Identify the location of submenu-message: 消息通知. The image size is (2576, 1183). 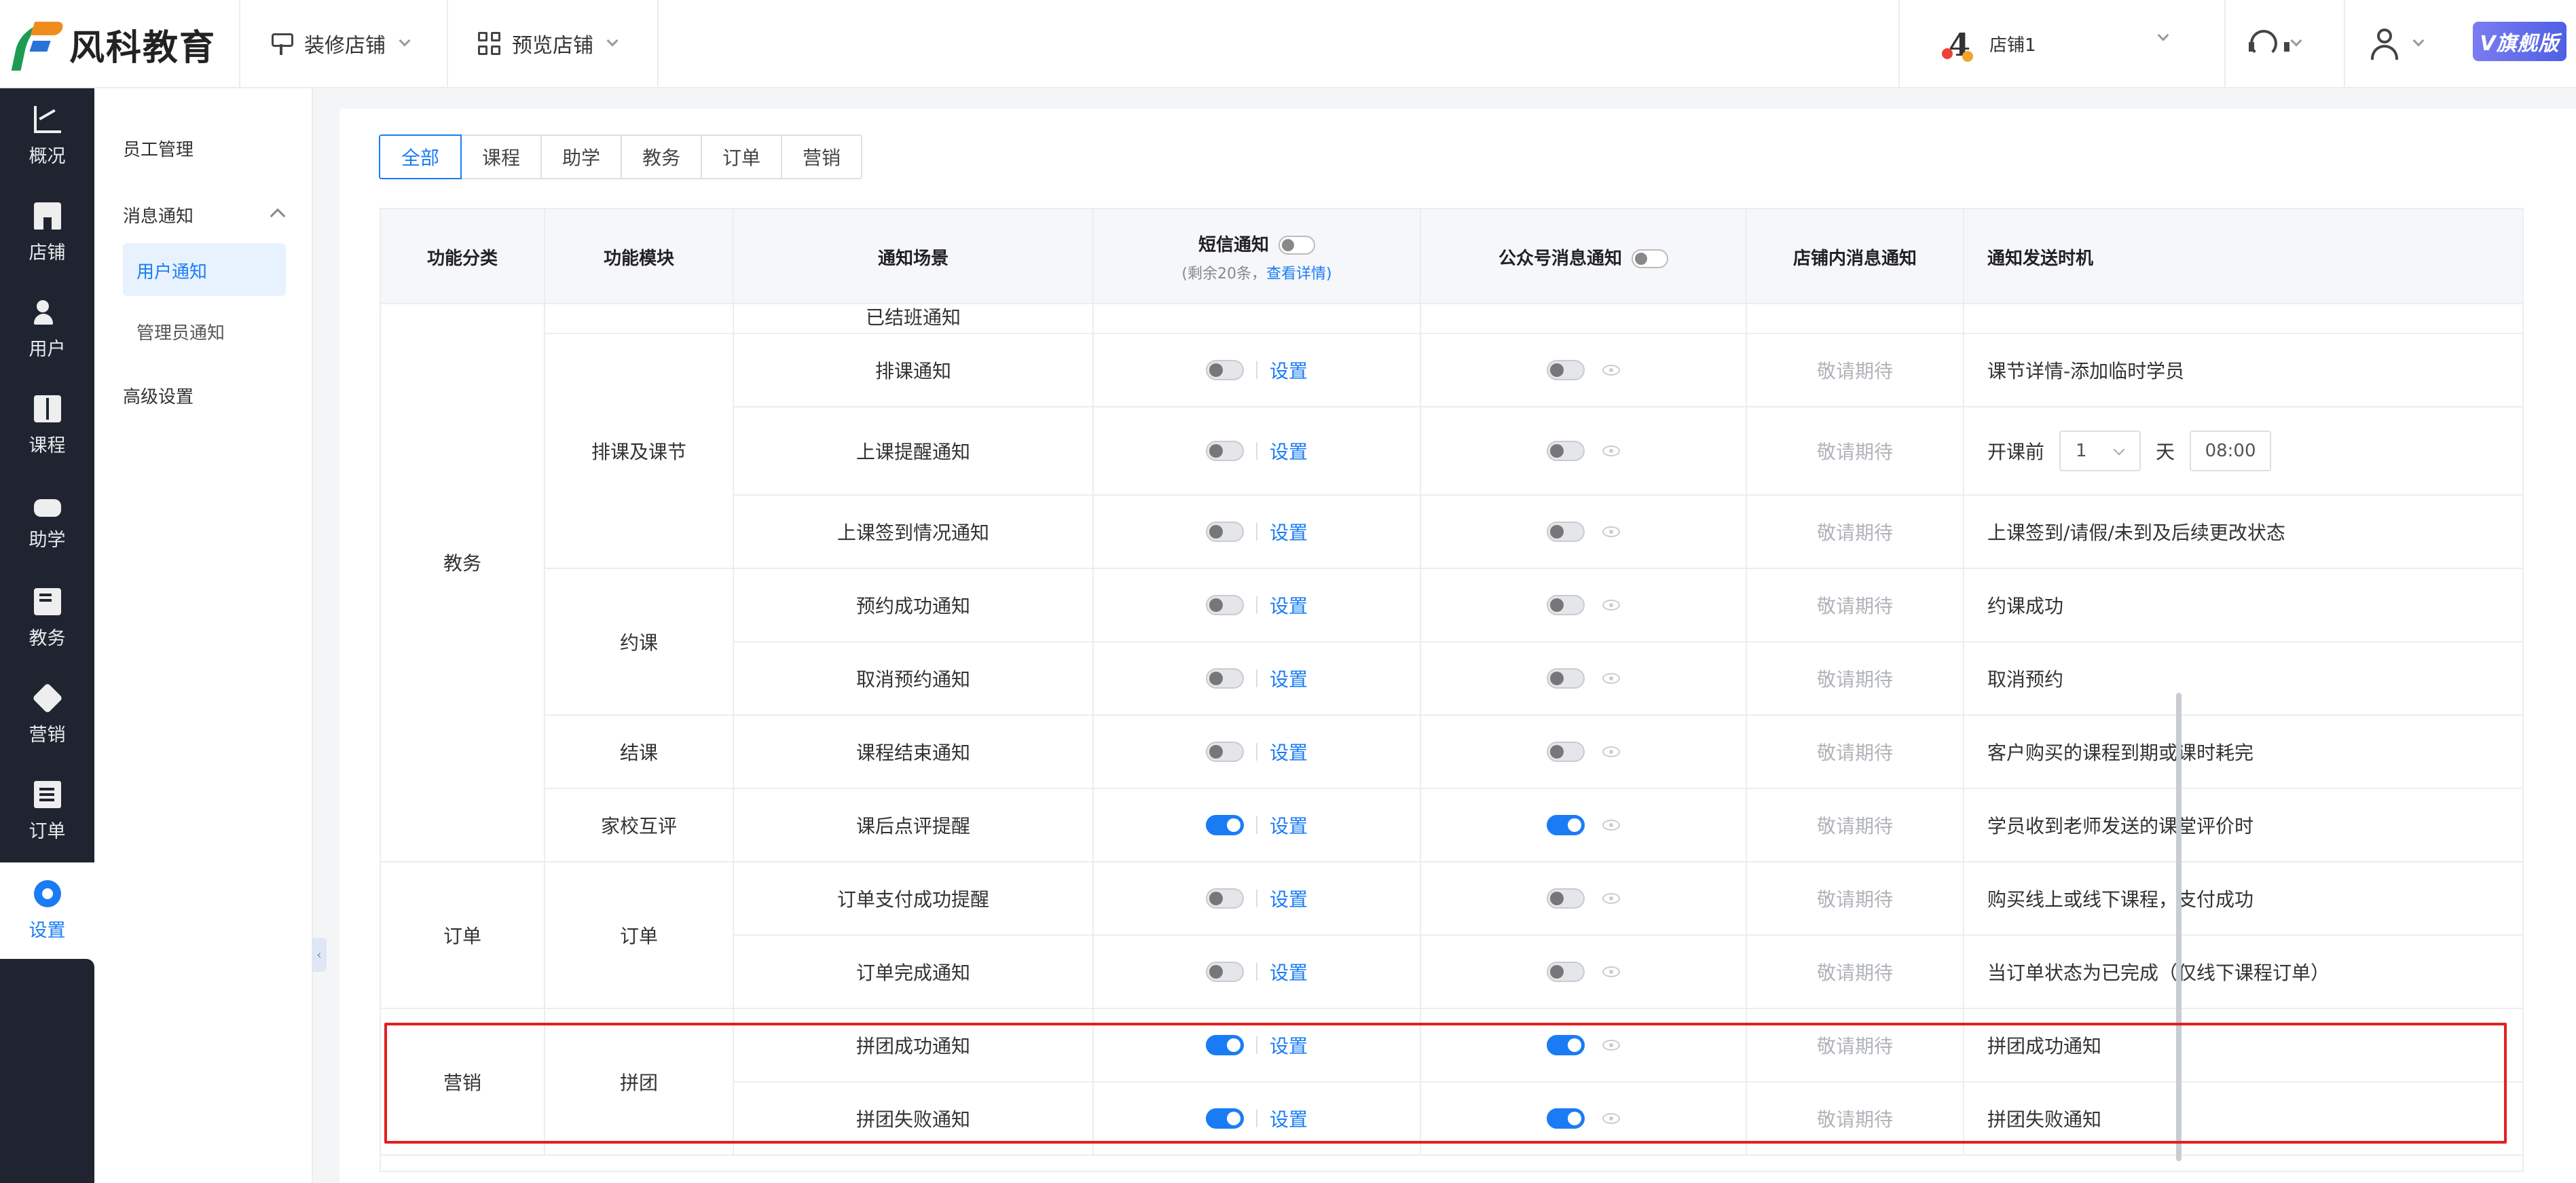
(158, 215).